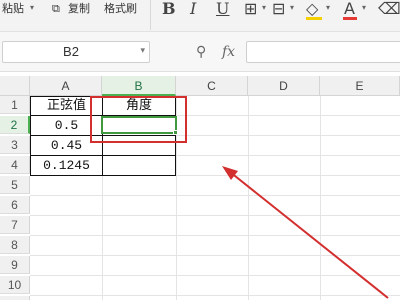  What do you see at coordinates (230, 173) in the screenshot?
I see `arrow-head` at bounding box center [230, 173].